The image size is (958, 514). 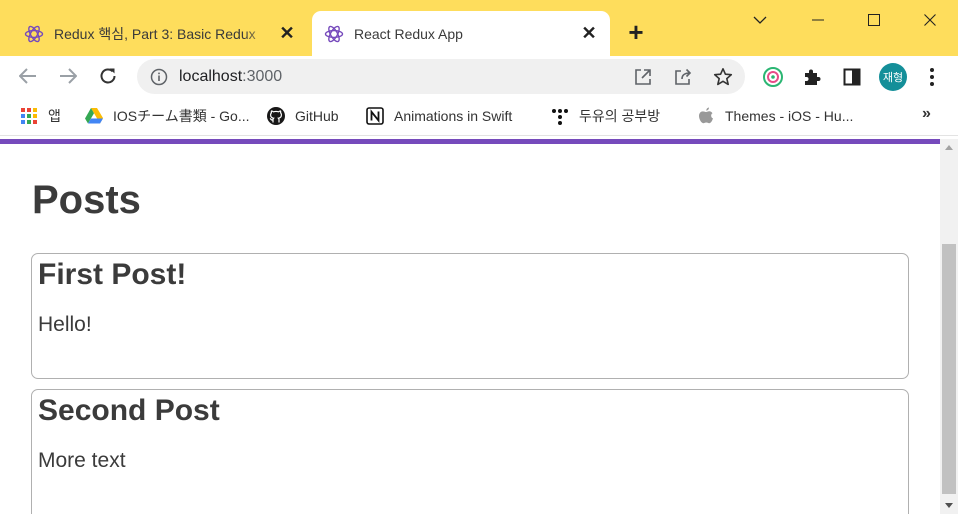 I want to click on apple-icon, so click(x=706, y=116).